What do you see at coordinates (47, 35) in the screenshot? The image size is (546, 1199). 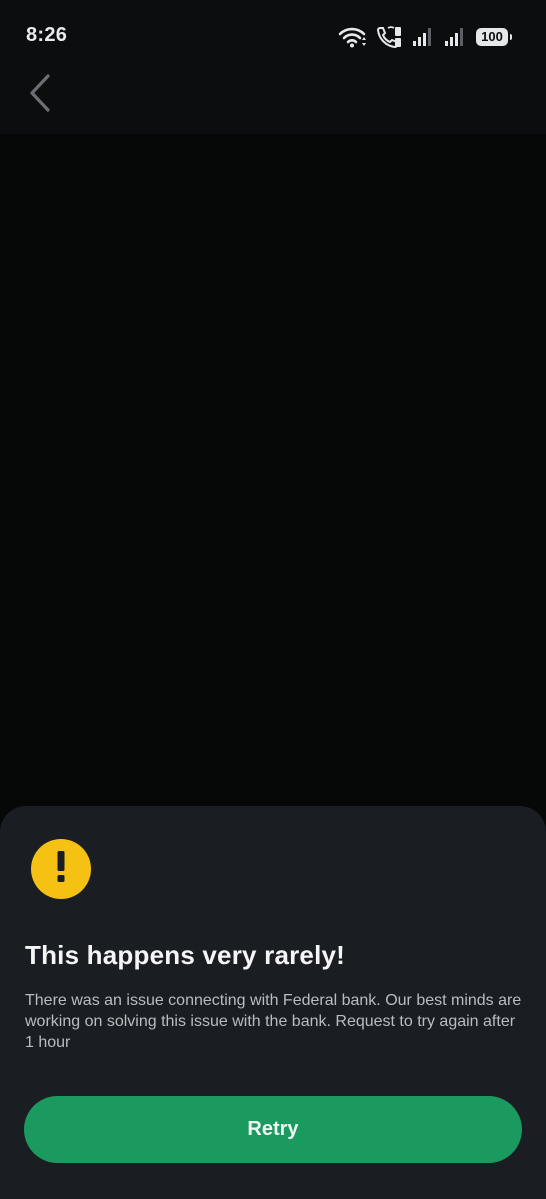 I see `status-time: 8:26` at bounding box center [47, 35].